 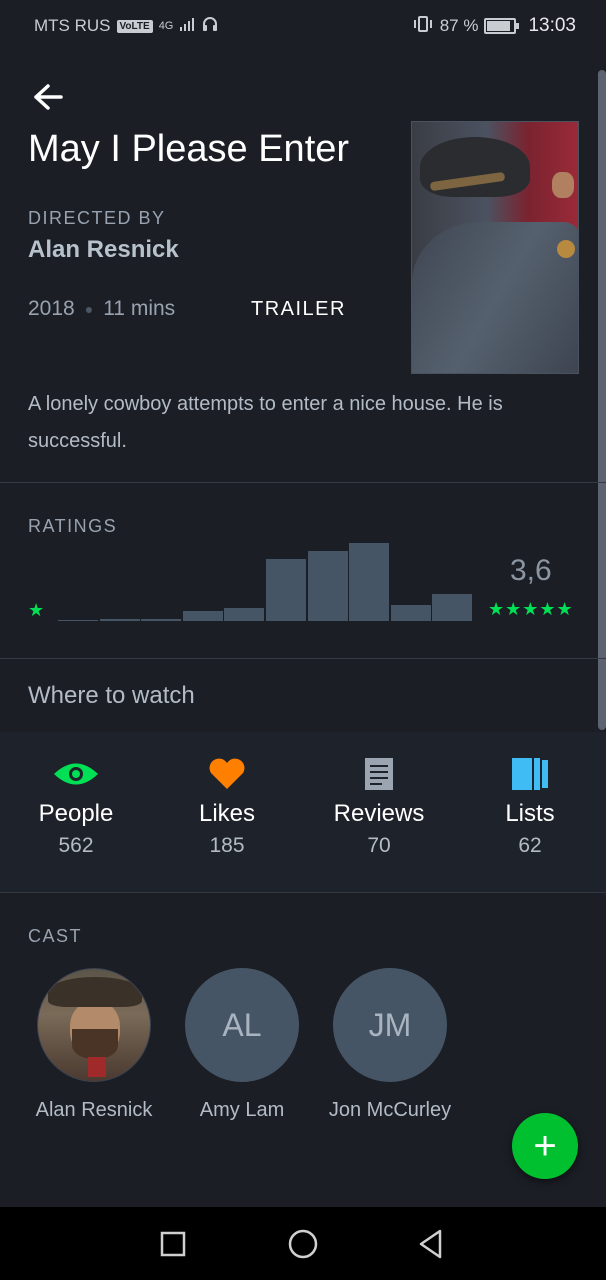 What do you see at coordinates (499, 26) in the screenshot?
I see `battery-fill` at bounding box center [499, 26].